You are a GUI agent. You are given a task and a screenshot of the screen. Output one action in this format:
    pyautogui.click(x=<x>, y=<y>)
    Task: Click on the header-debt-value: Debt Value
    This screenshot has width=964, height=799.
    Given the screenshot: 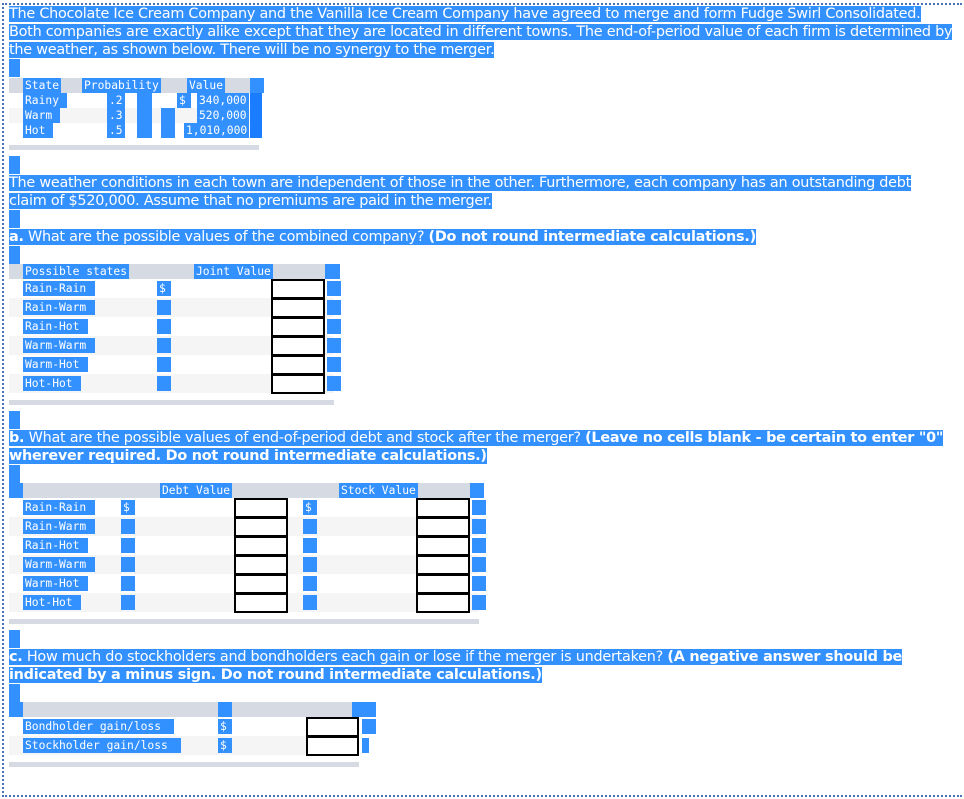 What is the action you would take?
    pyautogui.click(x=196, y=490)
    